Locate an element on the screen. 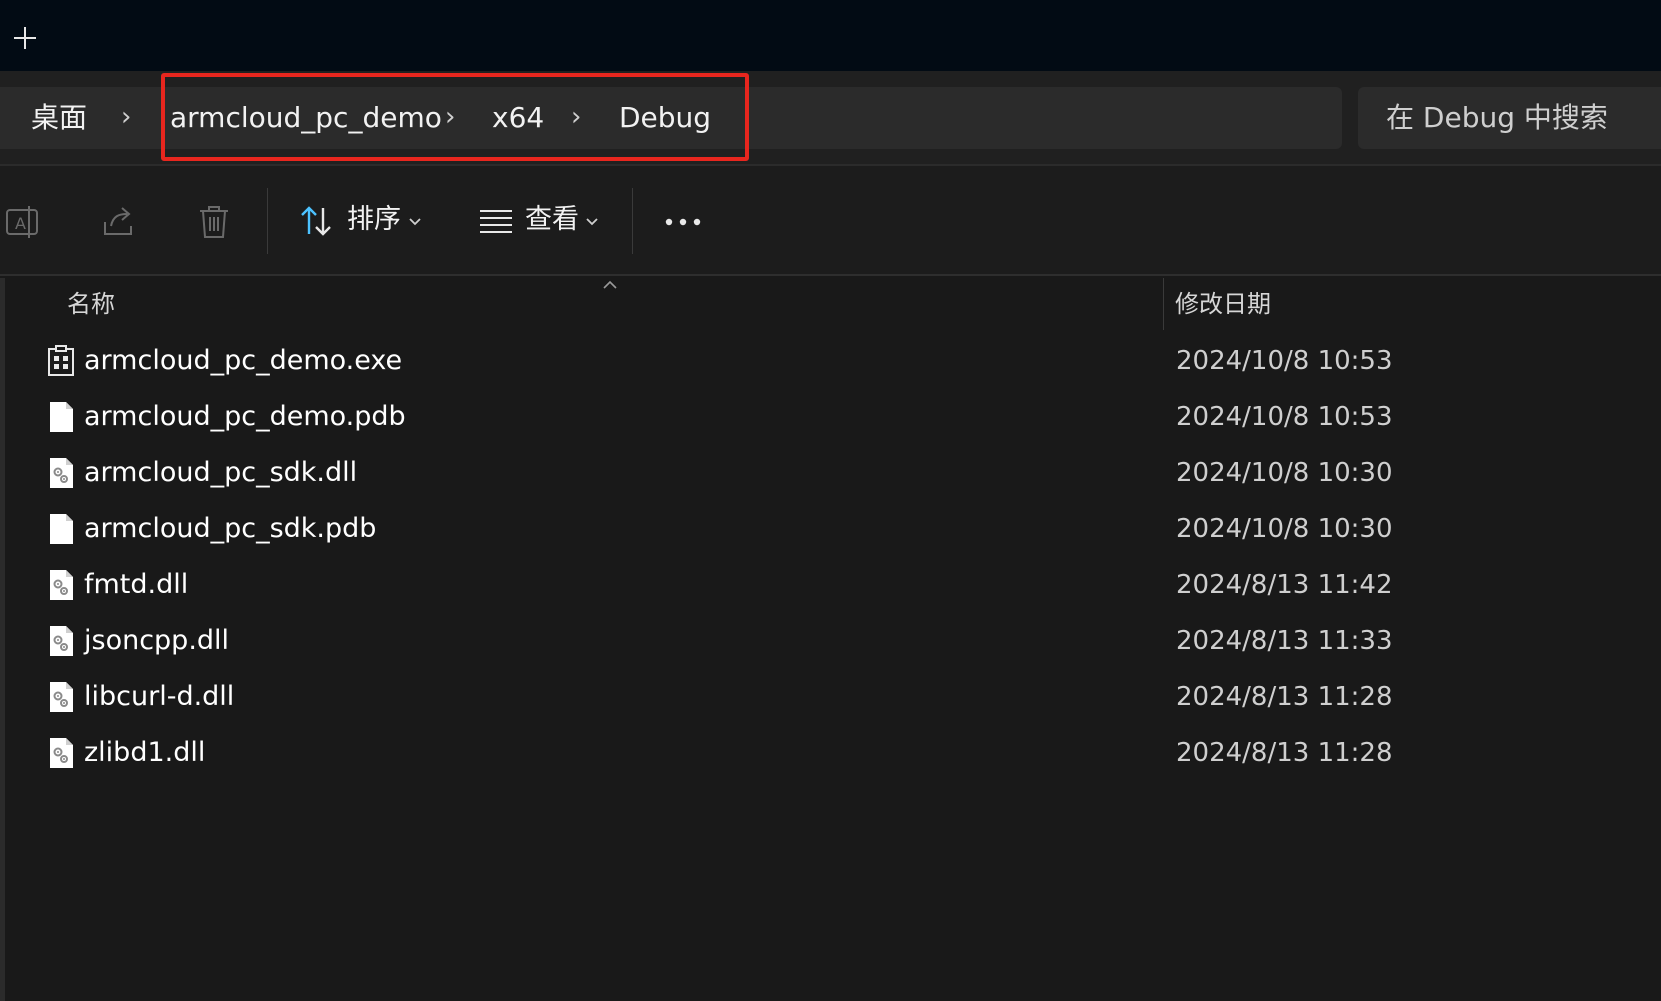  sort-button: 排序 is located at coordinates (365, 221).